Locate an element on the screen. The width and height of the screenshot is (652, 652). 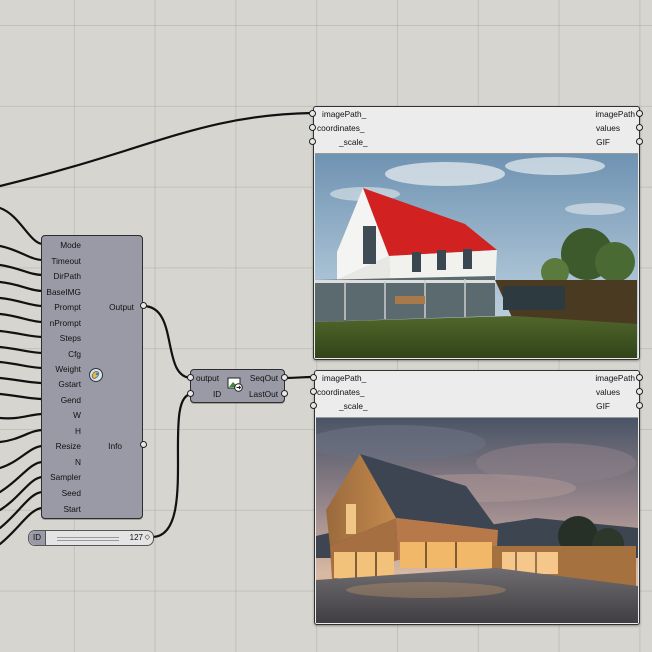
wire-baseimg is located at coordinates (22, 286).